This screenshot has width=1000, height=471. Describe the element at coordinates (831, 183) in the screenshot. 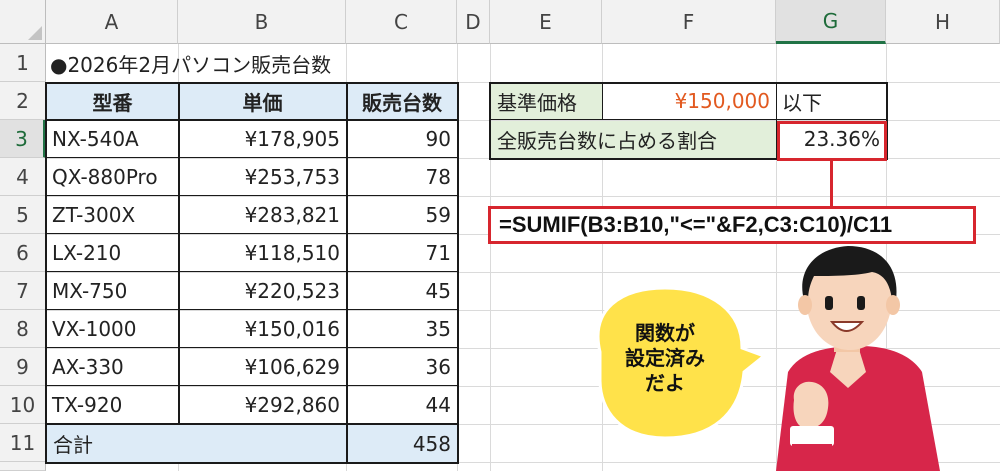

I see `callout-connector` at that location.